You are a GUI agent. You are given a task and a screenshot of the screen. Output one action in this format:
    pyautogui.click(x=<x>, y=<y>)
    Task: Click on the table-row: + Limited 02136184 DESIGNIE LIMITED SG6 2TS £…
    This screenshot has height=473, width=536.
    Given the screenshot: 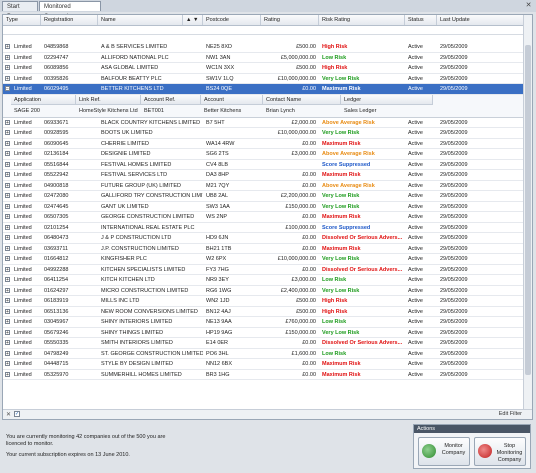 What is the action you would take?
    pyautogui.click(x=264, y=154)
    